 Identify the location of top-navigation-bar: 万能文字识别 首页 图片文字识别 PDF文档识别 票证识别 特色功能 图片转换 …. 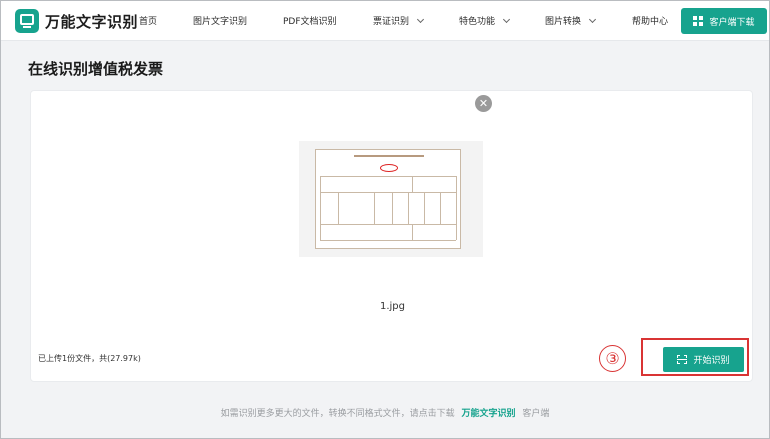
(385, 21).